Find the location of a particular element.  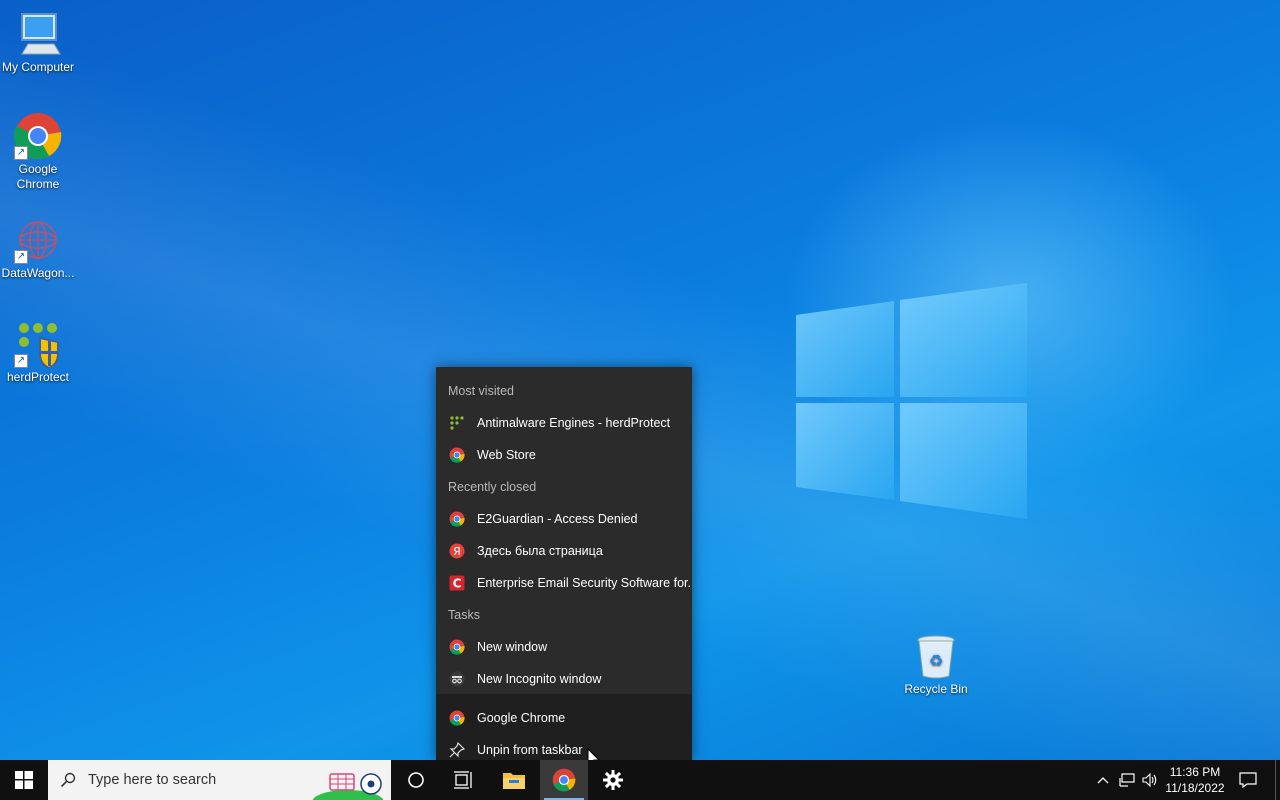

show-desktop-button is located at coordinates (1277, 780).